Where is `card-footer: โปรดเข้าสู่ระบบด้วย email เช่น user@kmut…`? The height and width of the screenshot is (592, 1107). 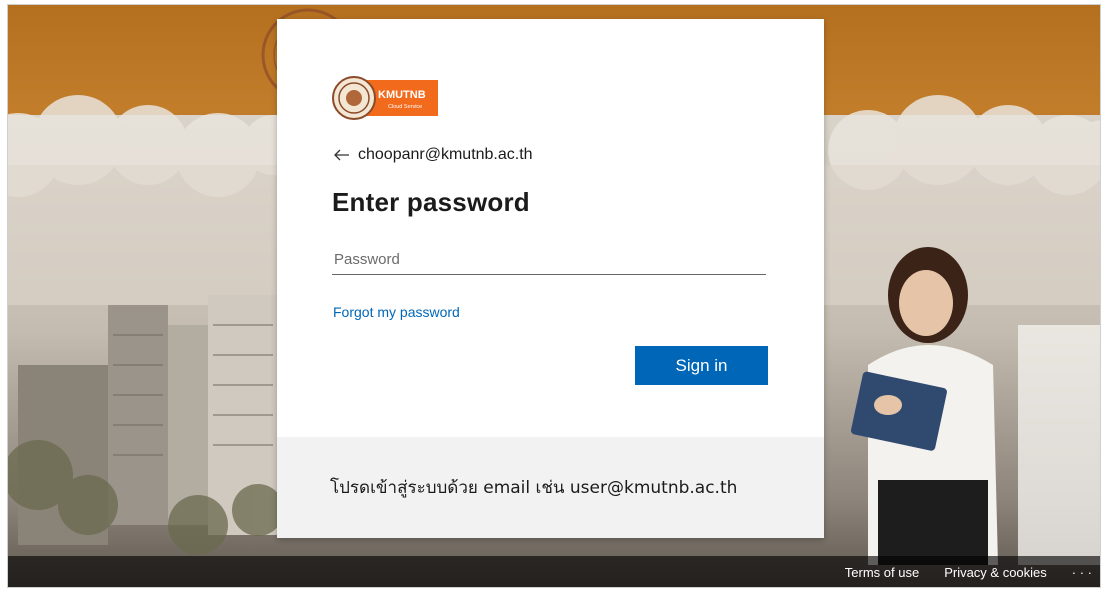
card-footer: โปรดเข้าสู่ระบบด้วย email เช่น user@kmut… is located at coordinates (550, 487).